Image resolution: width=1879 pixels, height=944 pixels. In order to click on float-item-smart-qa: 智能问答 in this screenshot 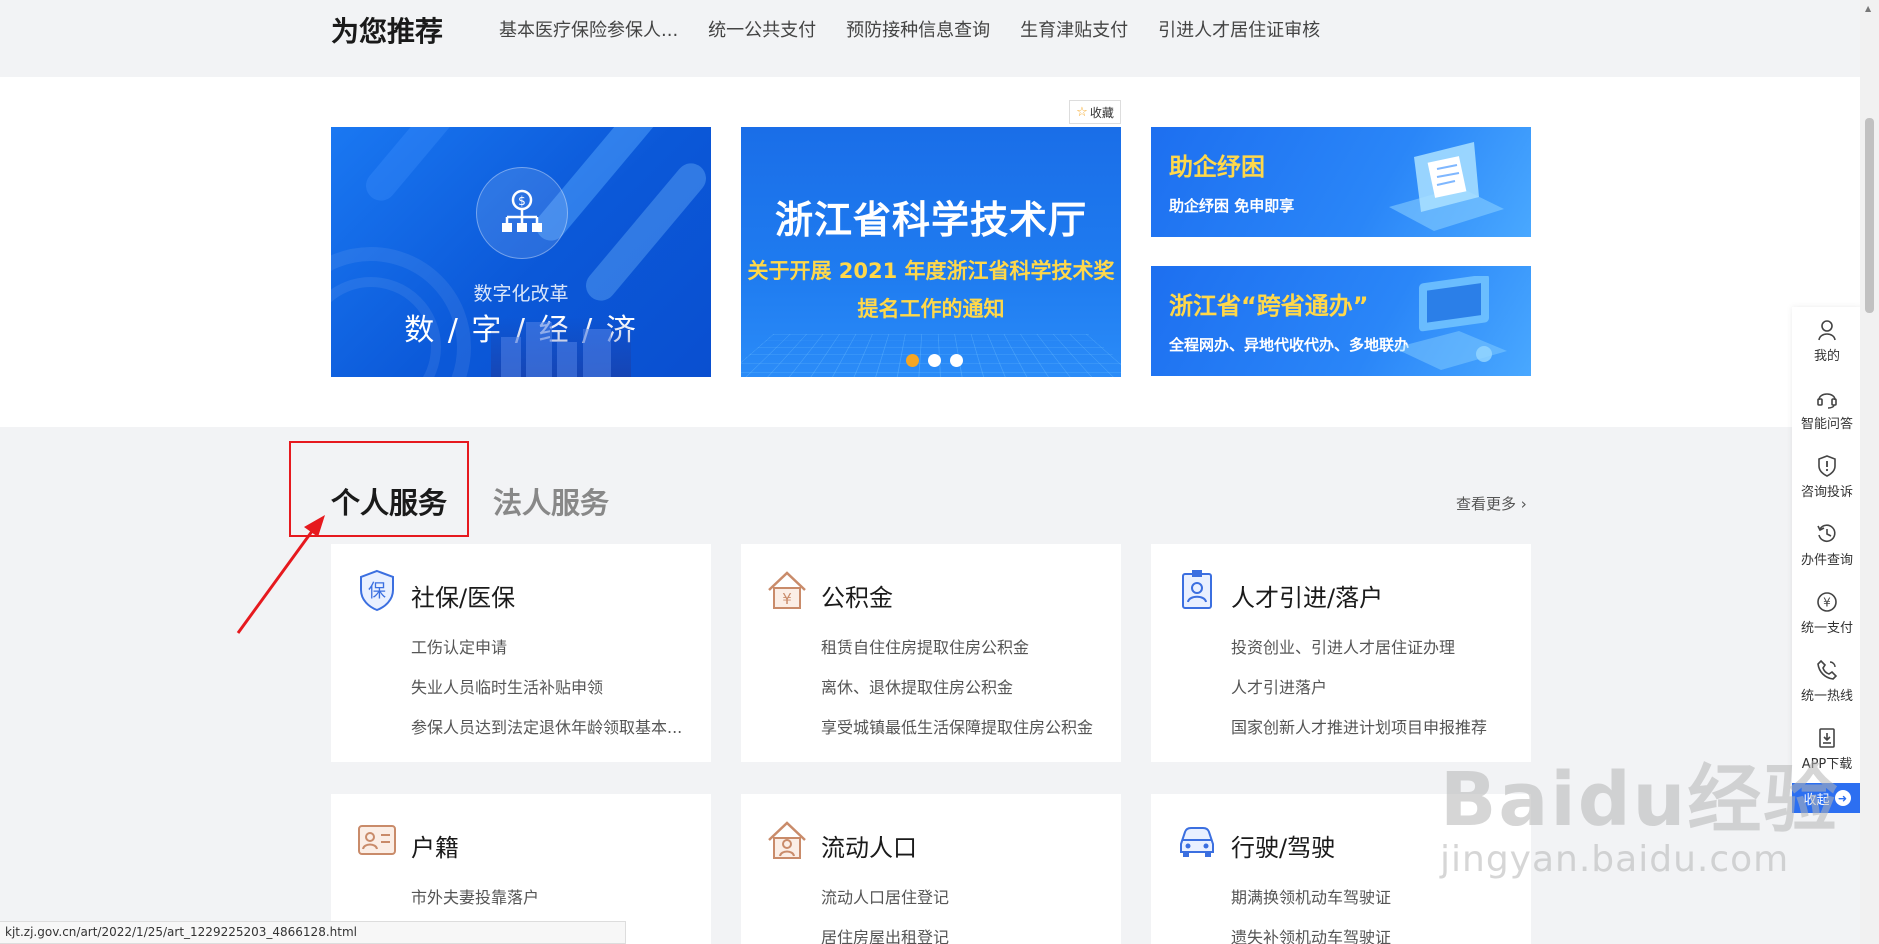, I will do `click(1827, 409)`.